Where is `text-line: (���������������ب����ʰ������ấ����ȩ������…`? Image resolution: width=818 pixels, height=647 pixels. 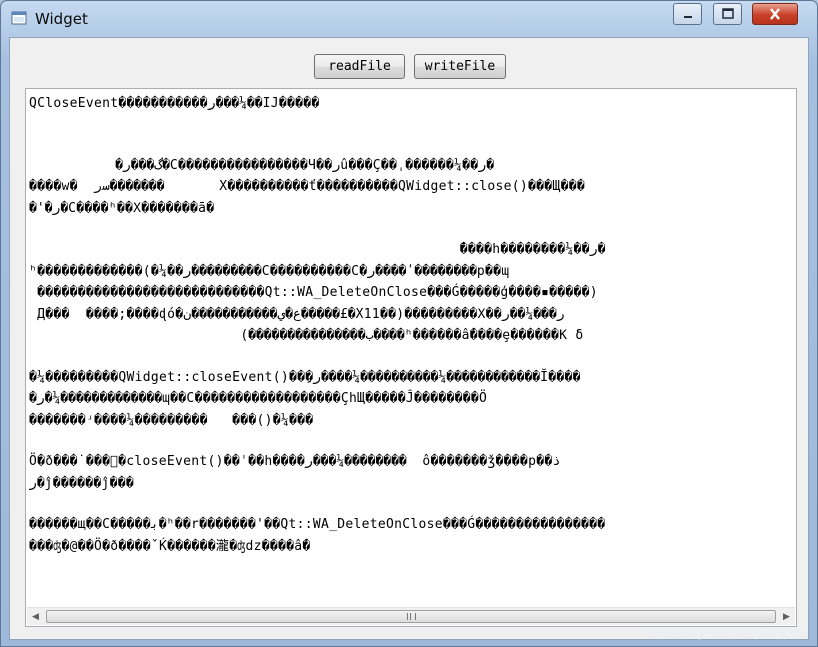 text-line: (���������������ب����ʰ������ấ����ȩ������… is located at coordinates (306, 335).